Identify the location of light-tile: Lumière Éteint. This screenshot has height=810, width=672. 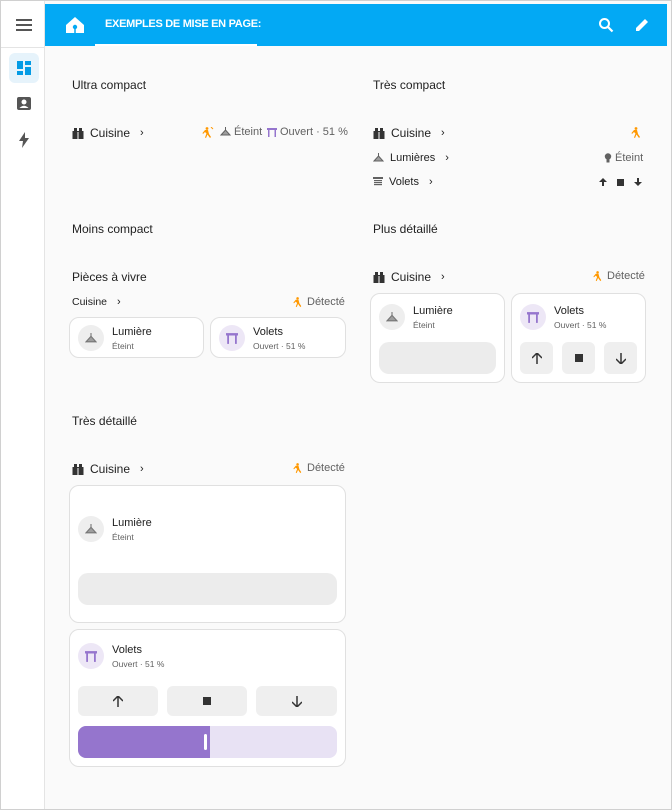
(136, 337).